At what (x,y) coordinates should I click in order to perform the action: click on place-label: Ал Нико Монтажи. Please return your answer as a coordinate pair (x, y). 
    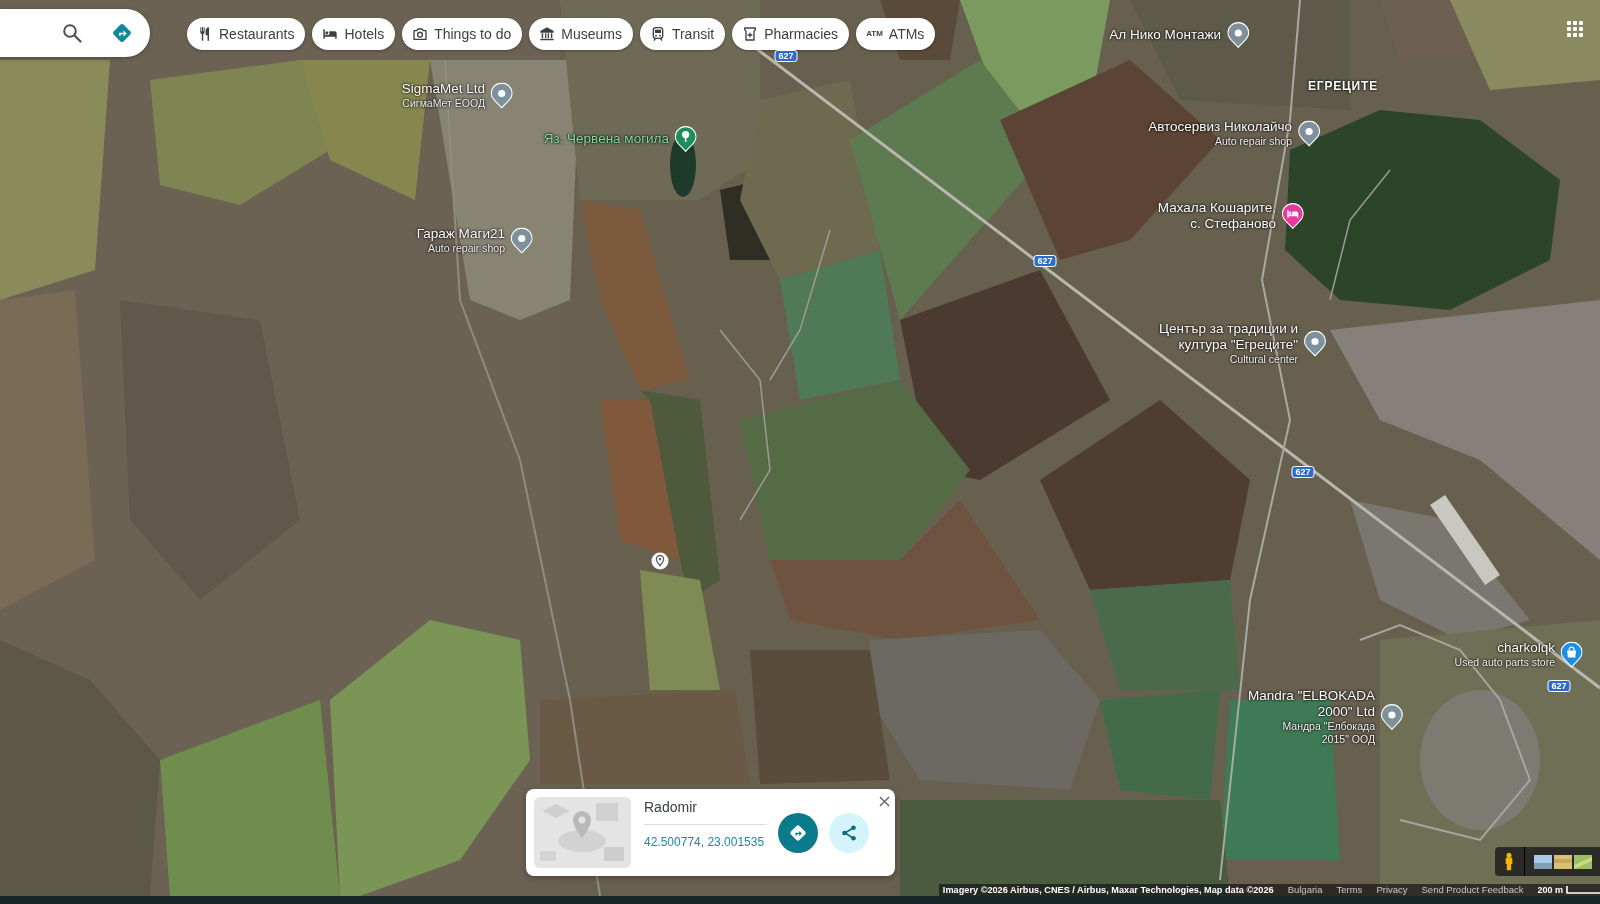
    Looking at the image, I should click on (1165, 35).